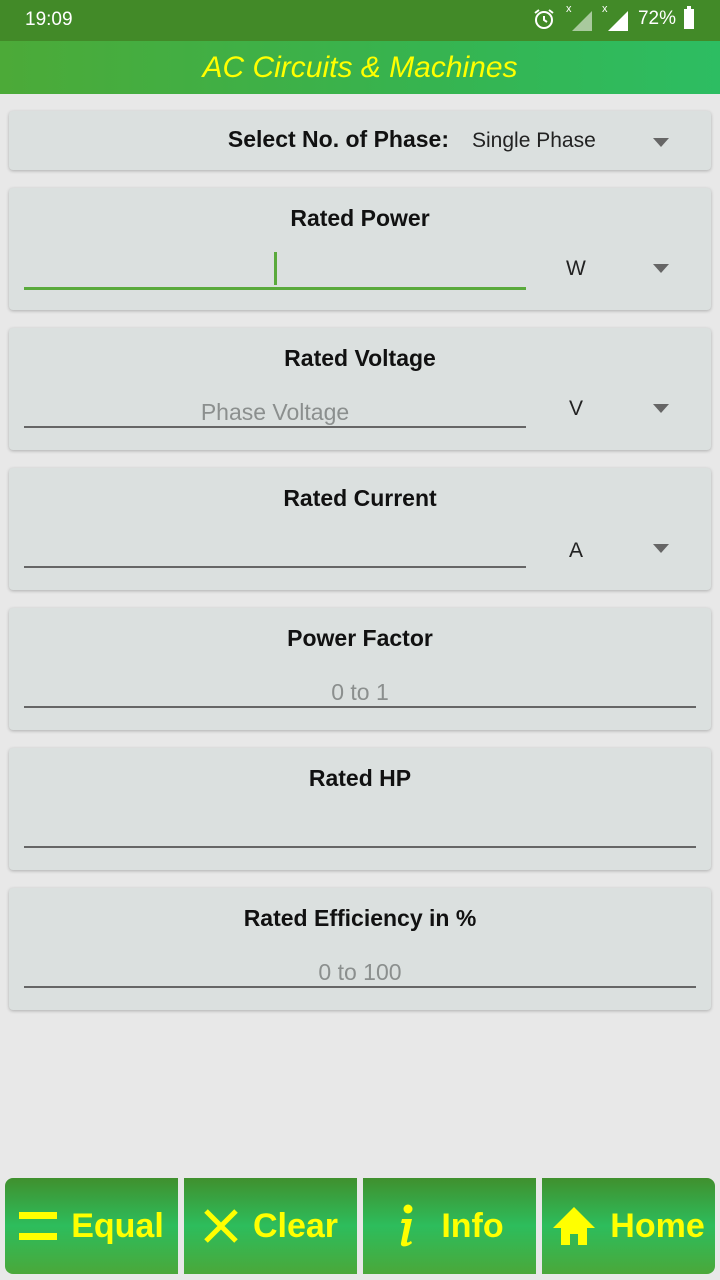  Describe the element at coordinates (38, 1226) in the screenshot. I see `equals-icon` at that location.